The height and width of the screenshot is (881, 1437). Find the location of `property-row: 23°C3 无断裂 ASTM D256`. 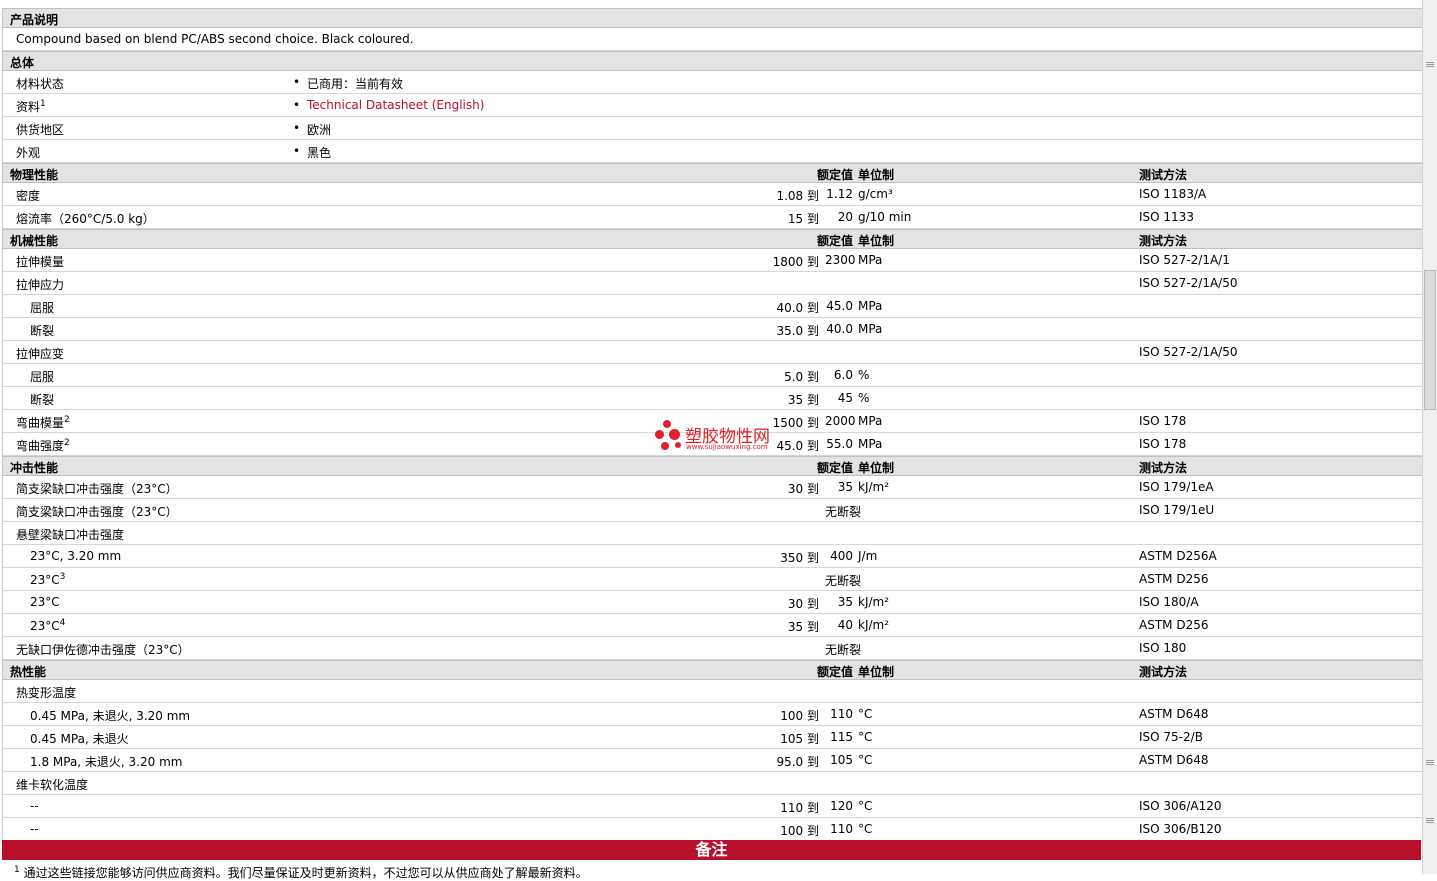

property-row: 23°C3 无断裂 ASTM D256 is located at coordinates (712, 579).